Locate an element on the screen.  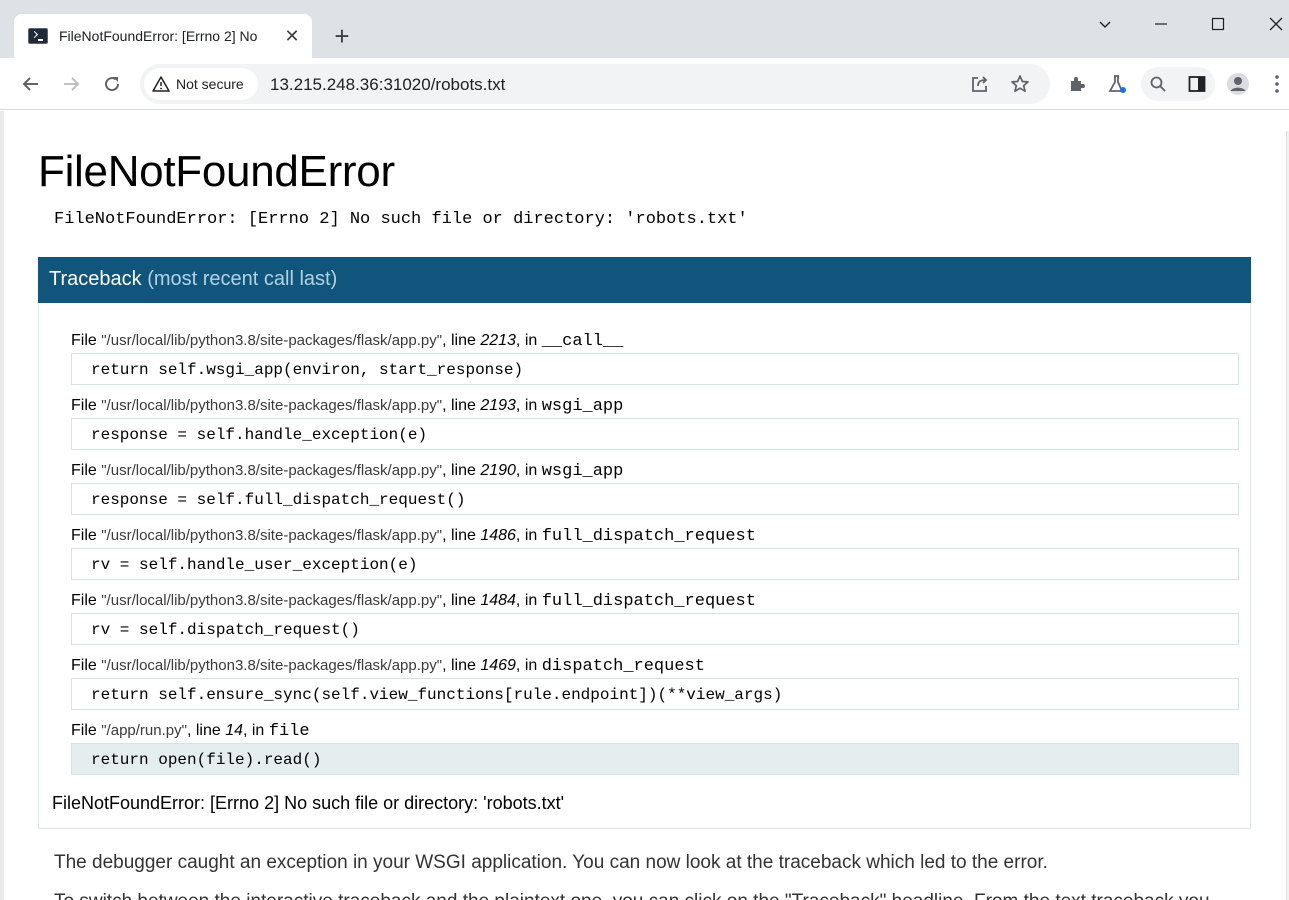
star-icon is located at coordinates (1020, 84).